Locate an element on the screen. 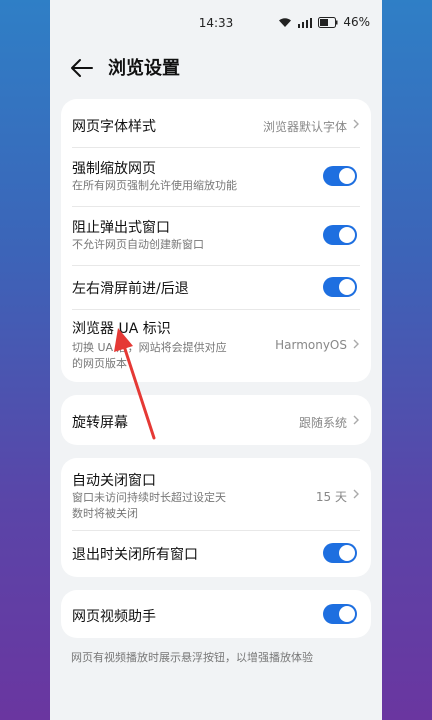  battery-icon is located at coordinates (328, 22).